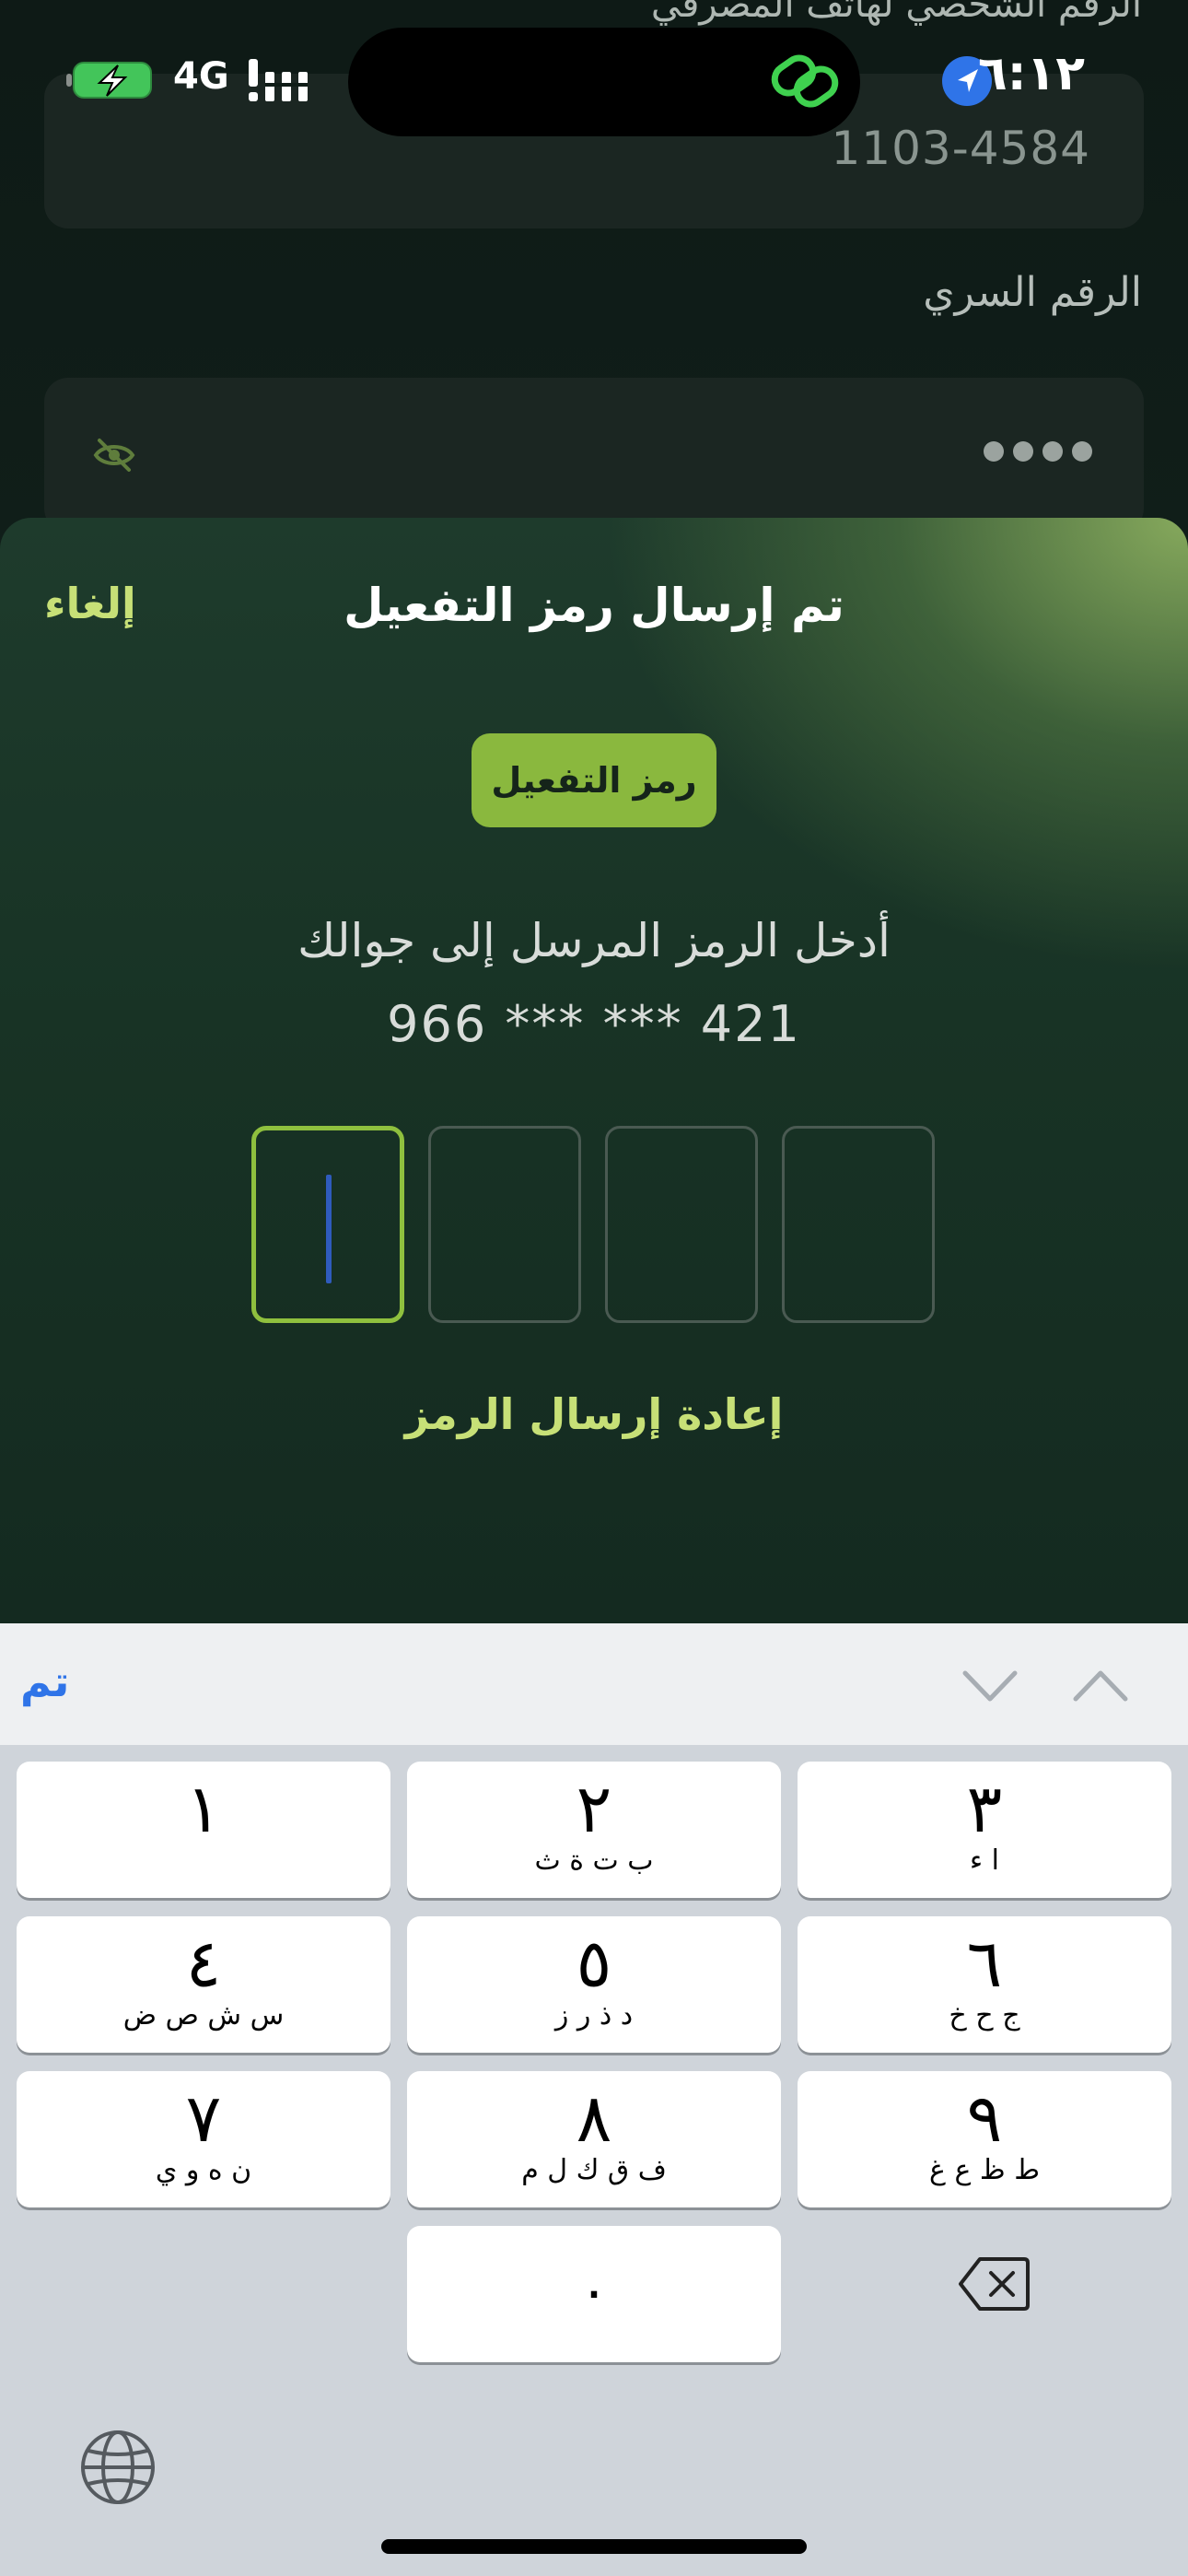 The image size is (1188, 2576). What do you see at coordinates (985, 2170) in the screenshot?
I see `key-letters: ط ظ ع غ` at bounding box center [985, 2170].